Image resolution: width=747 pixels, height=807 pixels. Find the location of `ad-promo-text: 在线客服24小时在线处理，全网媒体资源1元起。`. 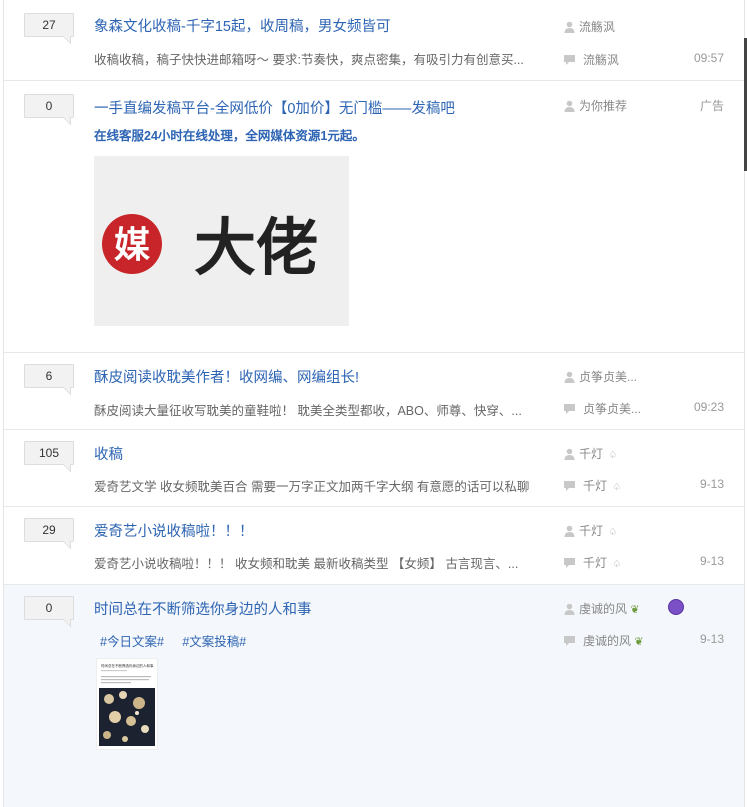

ad-promo-text: 在线客服24小时在线处理，全网媒体资源1元起。 is located at coordinates (229, 134).